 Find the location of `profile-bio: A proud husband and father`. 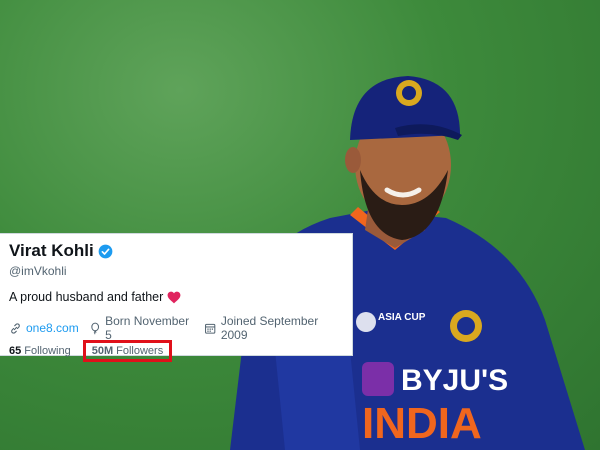

profile-bio: A proud husband and father is located at coordinates (95, 297).